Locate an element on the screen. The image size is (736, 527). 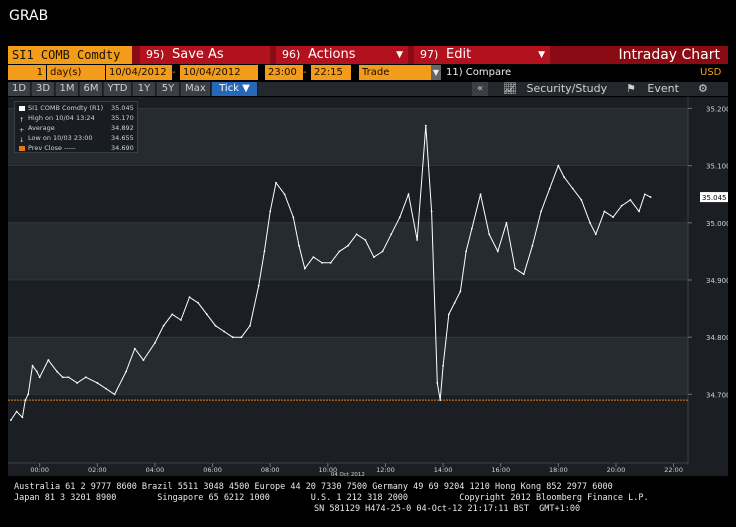
legend-marker-icon: ↑ is located at coordinates (22, 119).